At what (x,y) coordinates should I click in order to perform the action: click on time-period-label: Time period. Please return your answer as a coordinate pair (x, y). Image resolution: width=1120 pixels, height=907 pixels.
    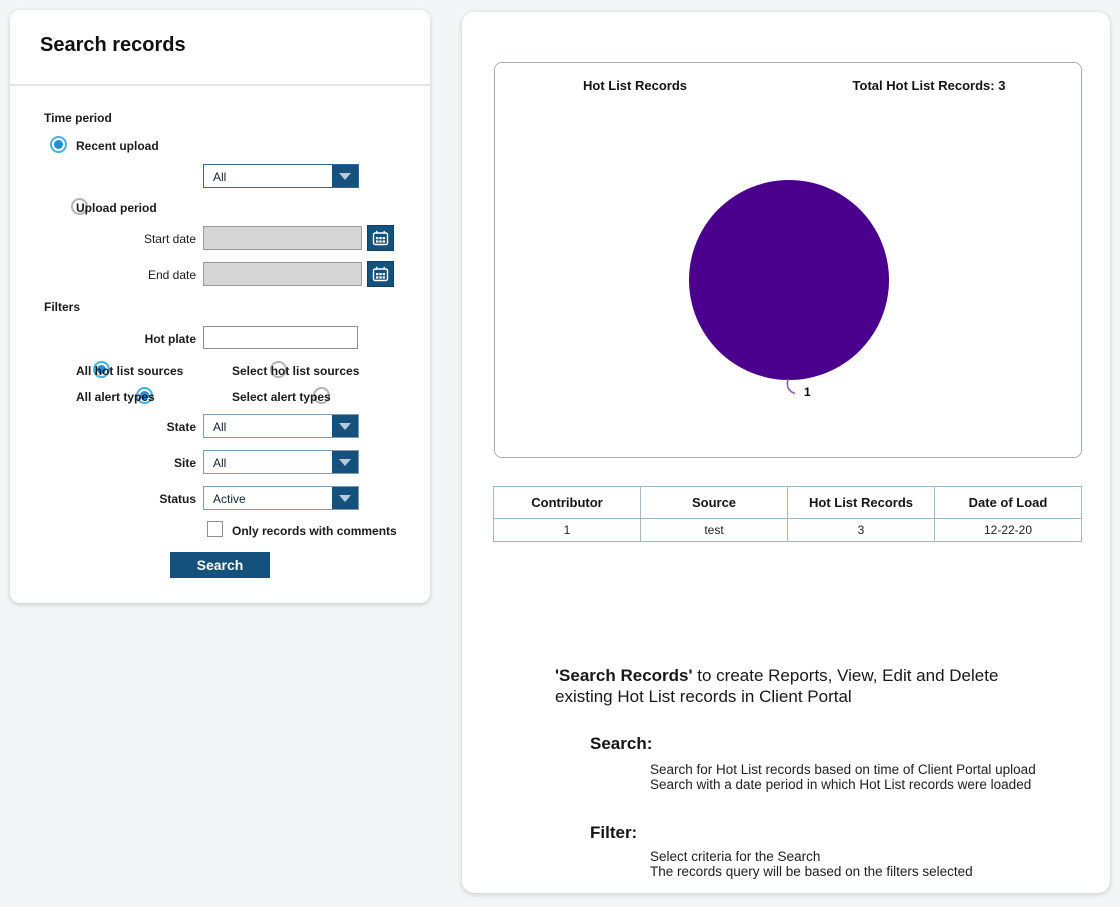
    Looking at the image, I should click on (78, 118).